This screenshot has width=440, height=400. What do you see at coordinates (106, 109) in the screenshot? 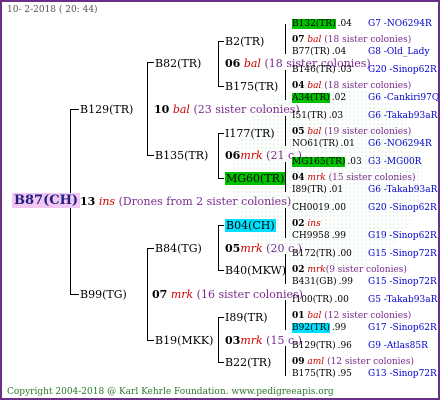
I see `gen1-queen: B129(TR)` at bounding box center [106, 109].